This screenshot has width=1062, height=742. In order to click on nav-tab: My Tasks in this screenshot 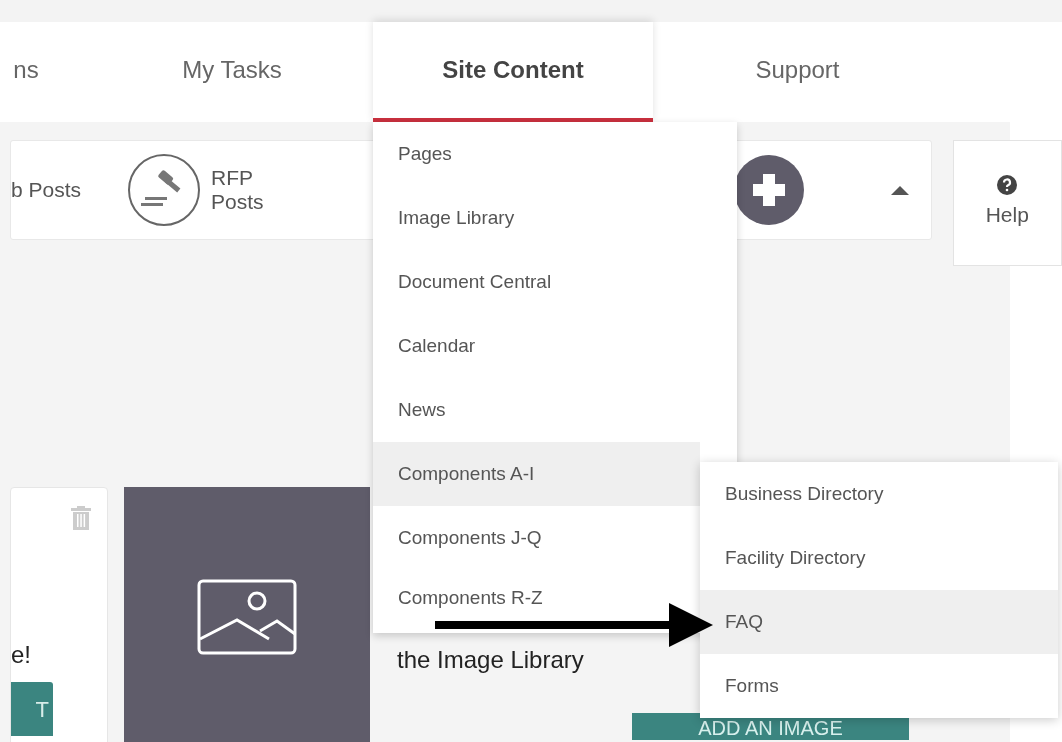, I will do `click(232, 72)`.